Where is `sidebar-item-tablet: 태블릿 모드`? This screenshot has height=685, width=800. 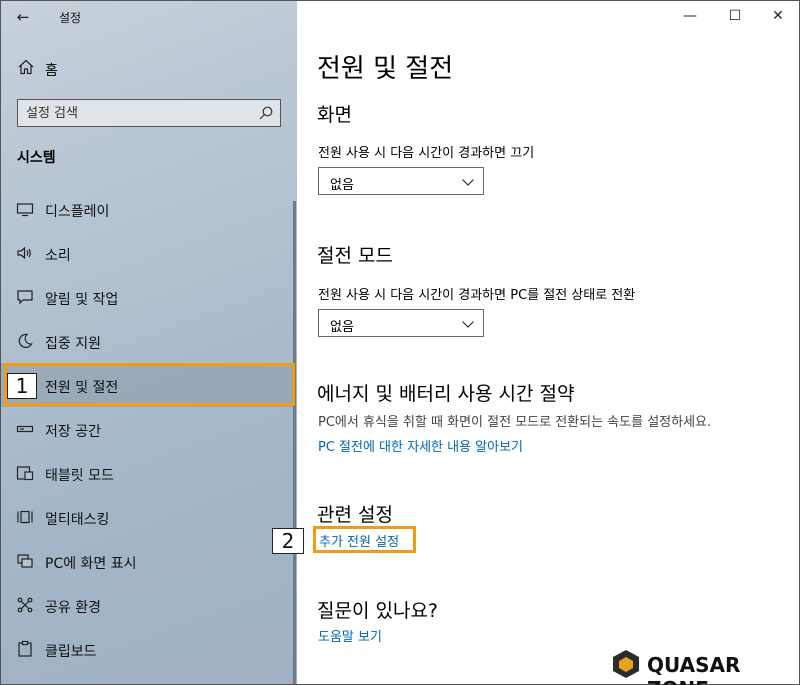
sidebar-item-tablet: 태블릿 모드 is located at coordinates (147, 473).